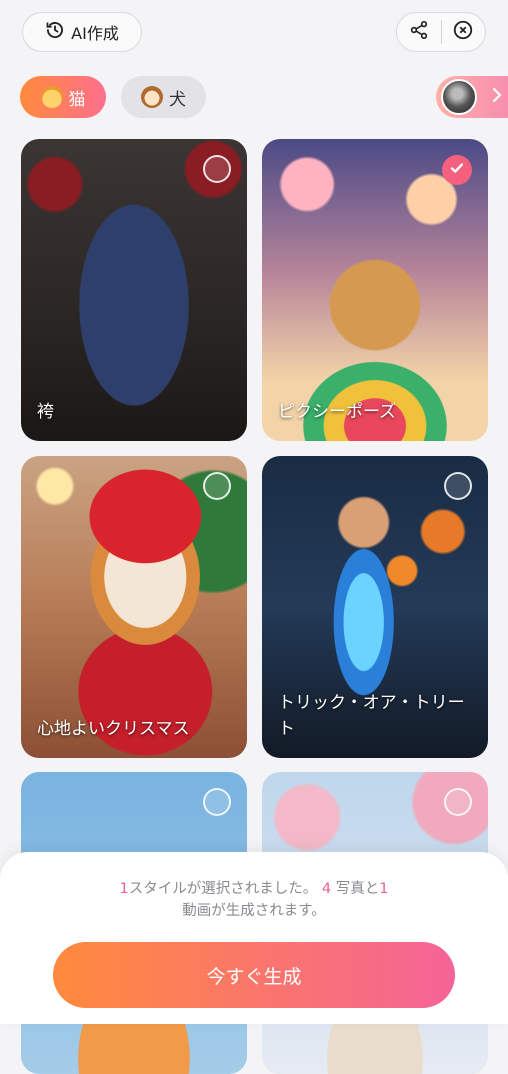 The height and width of the screenshot is (1074, 508). I want to click on tab-dog: 犬, so click(163, 97).